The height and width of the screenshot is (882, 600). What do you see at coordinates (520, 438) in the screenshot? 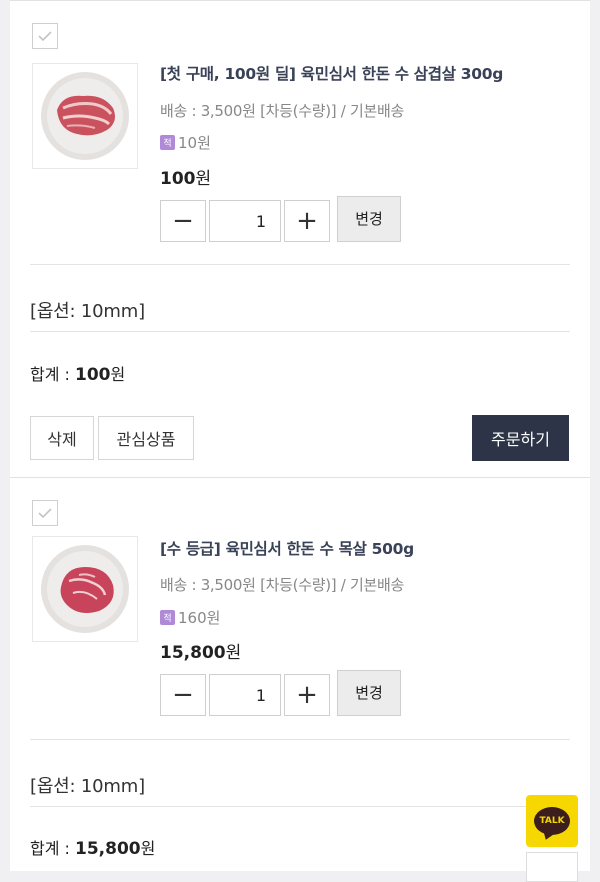
I see `order-button: 주문하기` at bounding box center [520, 438].